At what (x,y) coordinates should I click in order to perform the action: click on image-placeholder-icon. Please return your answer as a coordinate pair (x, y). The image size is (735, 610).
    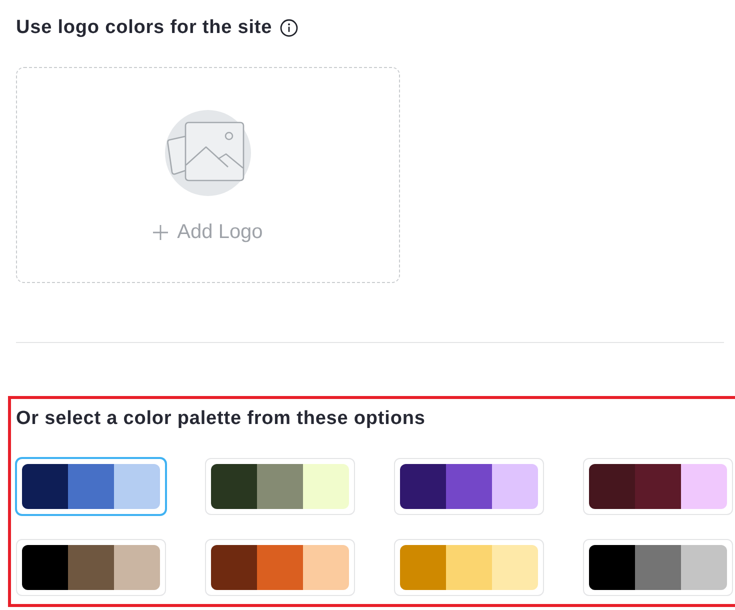
    Looking at the image, I should click on (208, 153).